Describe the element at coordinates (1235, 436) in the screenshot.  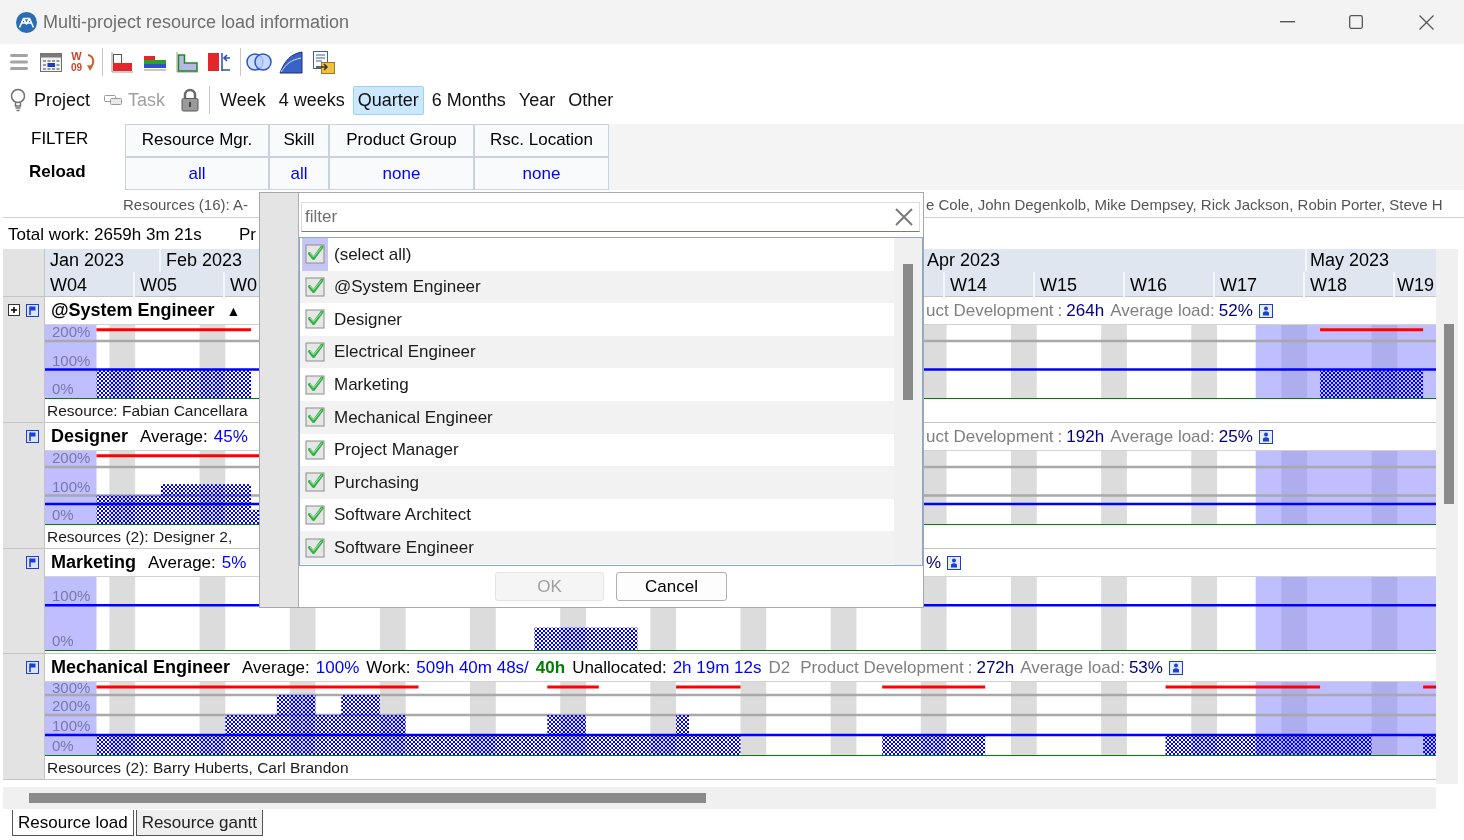
I see `figure-value: 25%` at that location.